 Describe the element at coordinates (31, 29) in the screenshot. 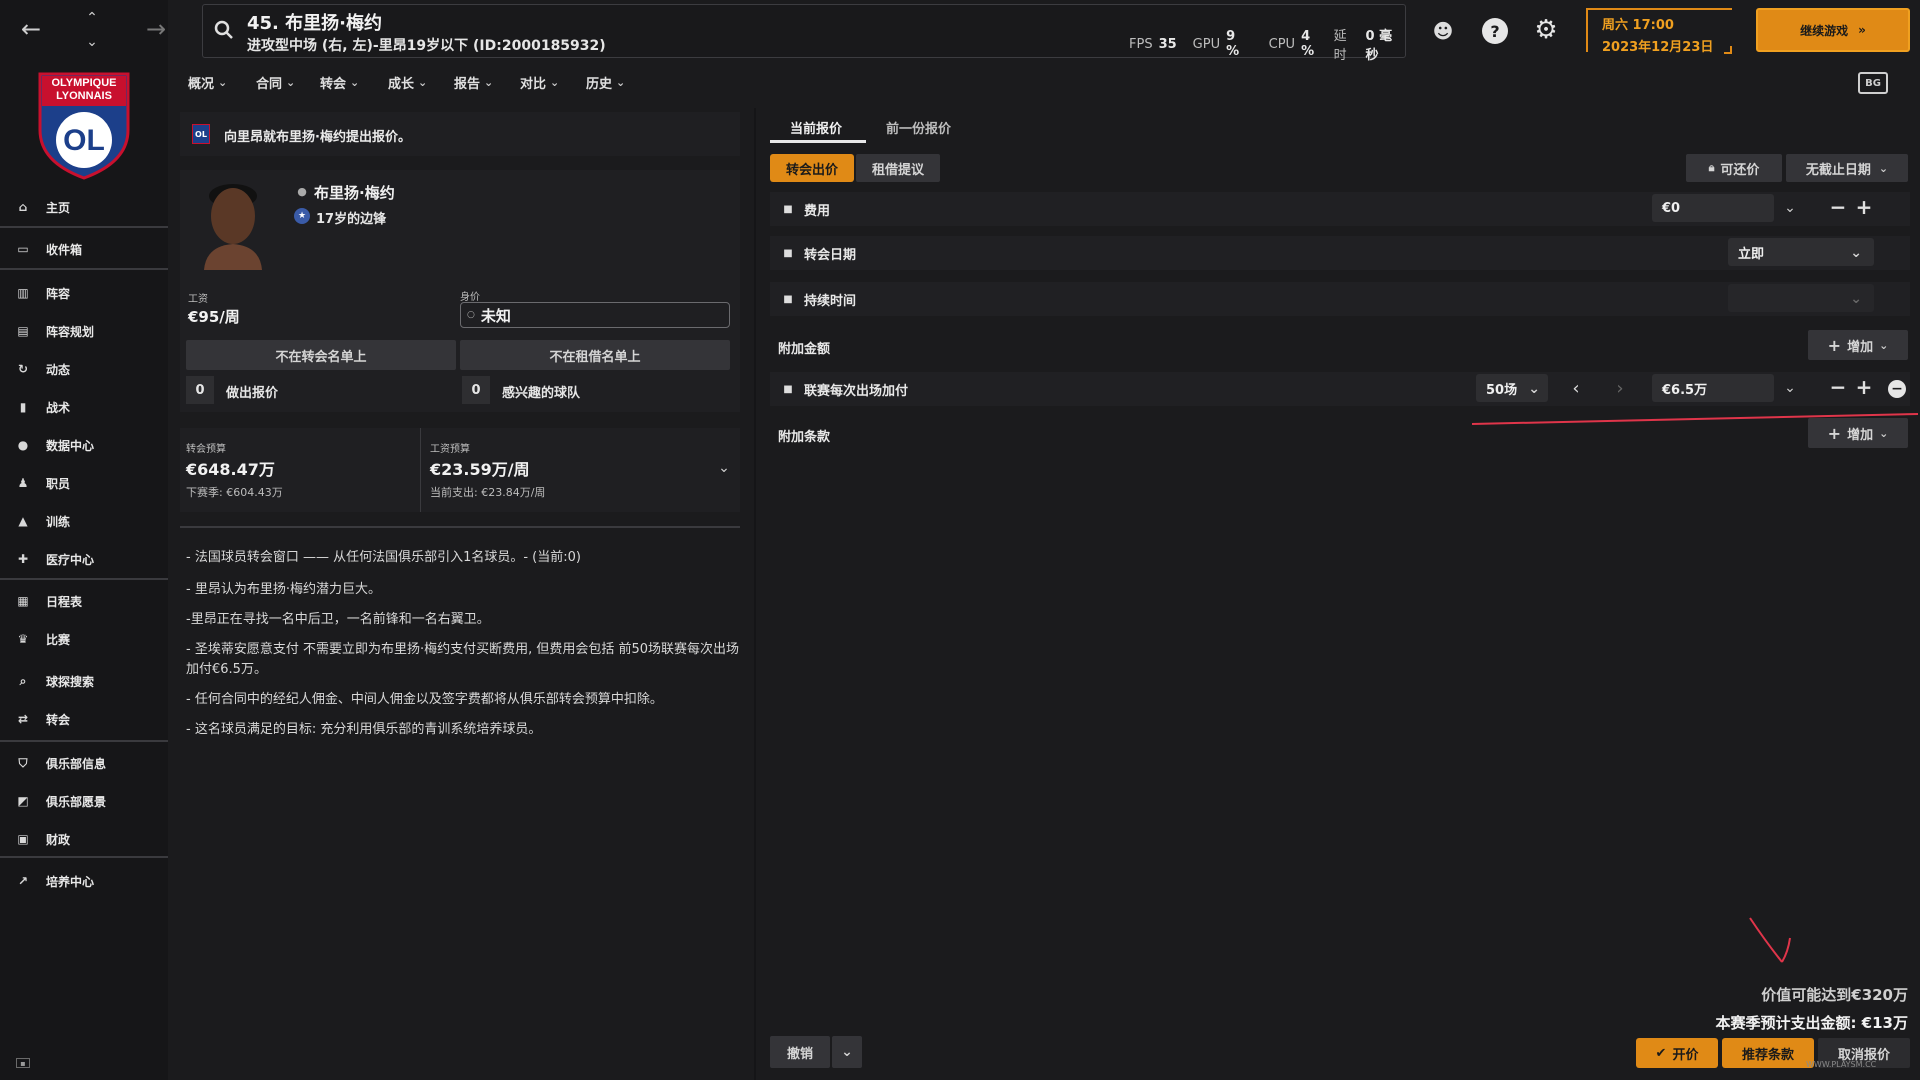

I see `back-arrow-icon: ←` at that location.